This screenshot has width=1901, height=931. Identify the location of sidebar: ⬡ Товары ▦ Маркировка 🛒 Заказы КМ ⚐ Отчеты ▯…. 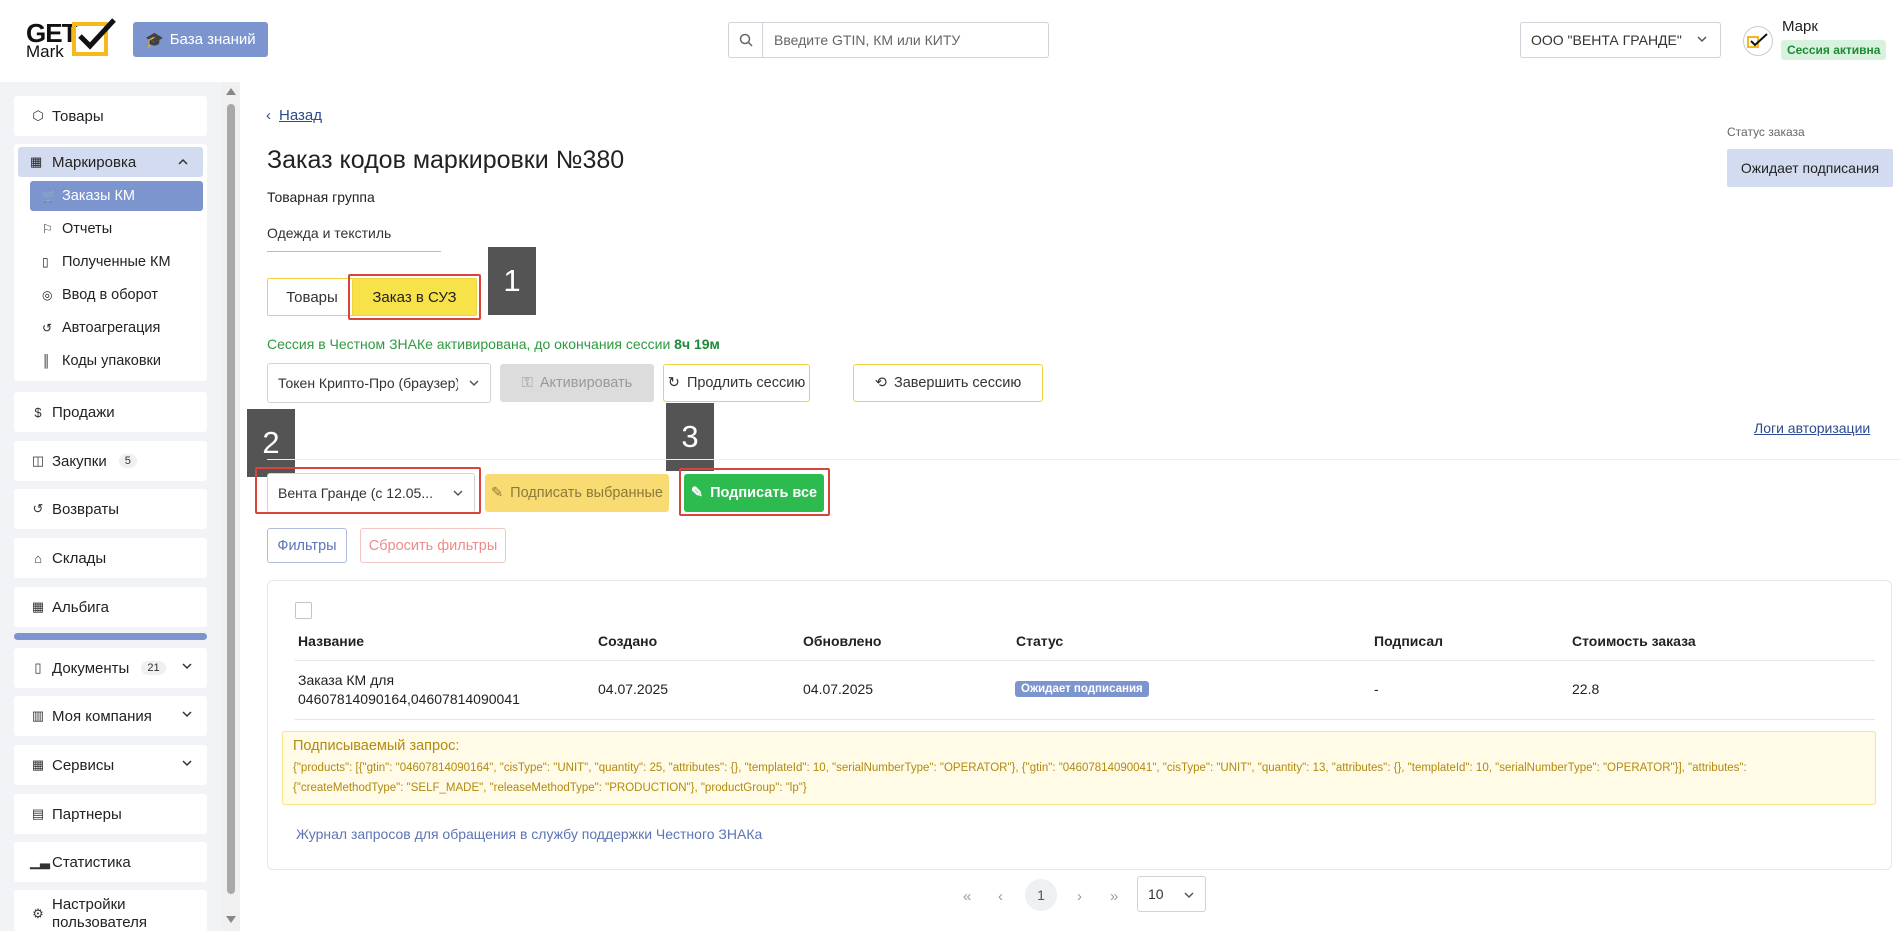
(111, 506).